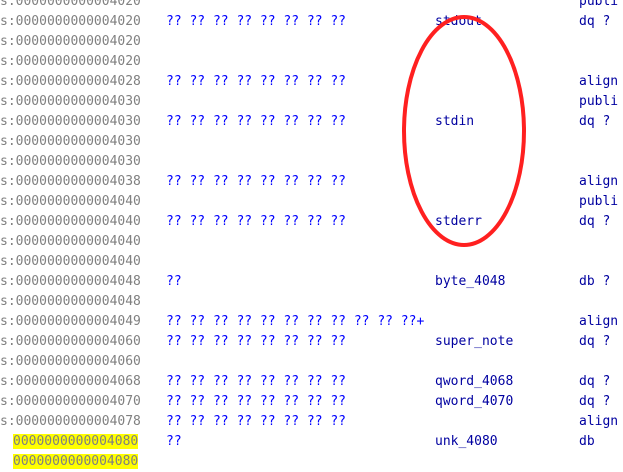 Image resolution: width=623 pixels, height=472 pixels. I want to click on symbol-label: byte_4048, so click(470, 282).